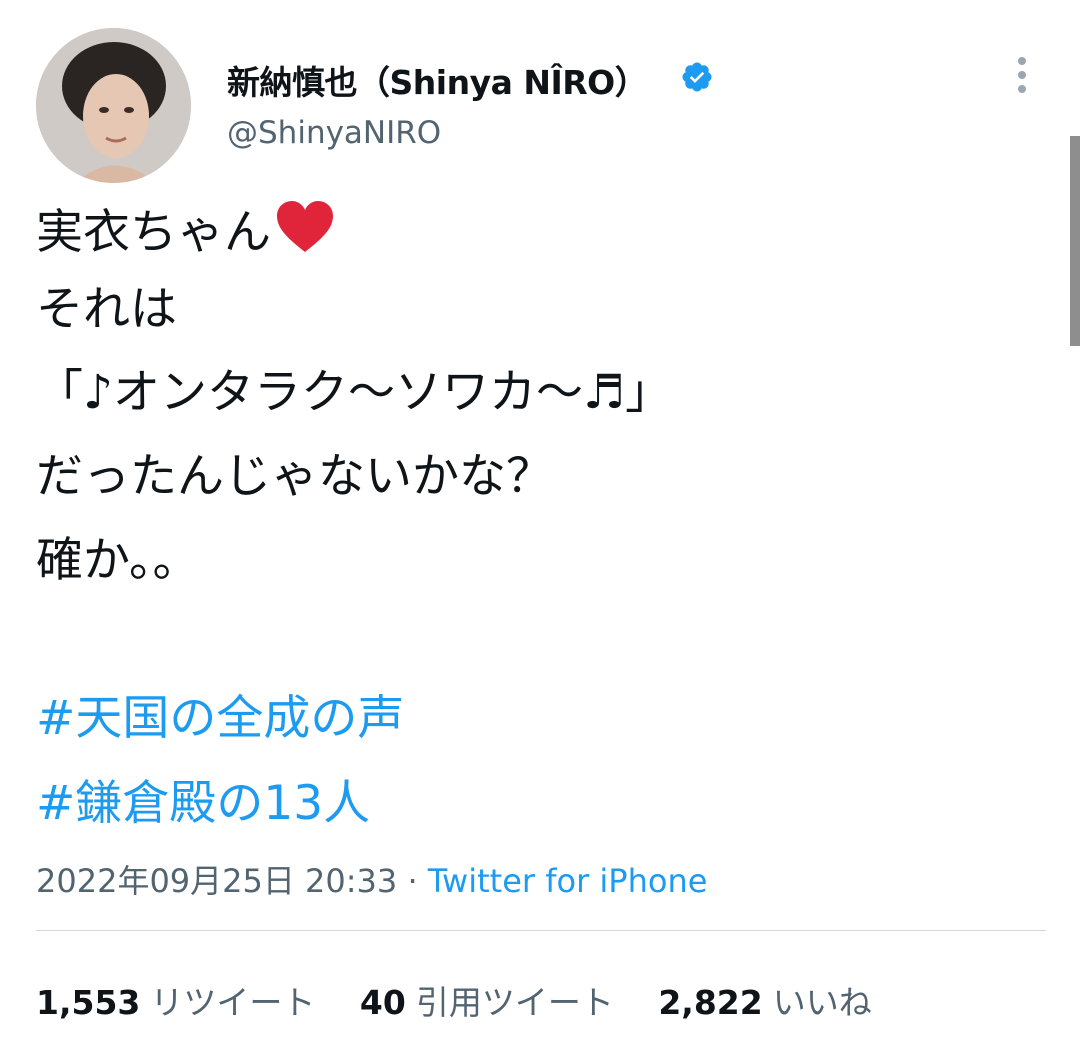 The width and height of the screenshot is (1080, 1059). I want to click on tweet-meta: 2022年09月25日 20:33 · Twitter for iPhone, so click(371, 879).